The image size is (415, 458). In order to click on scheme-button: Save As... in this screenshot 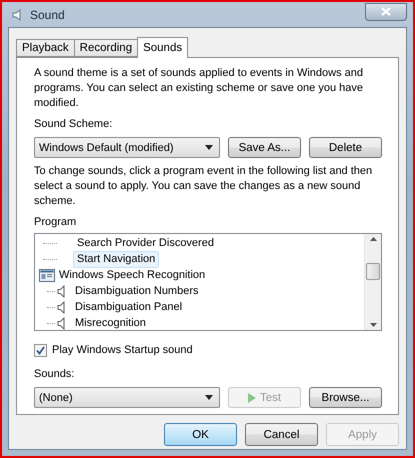, I will do `click(264, 147)`.